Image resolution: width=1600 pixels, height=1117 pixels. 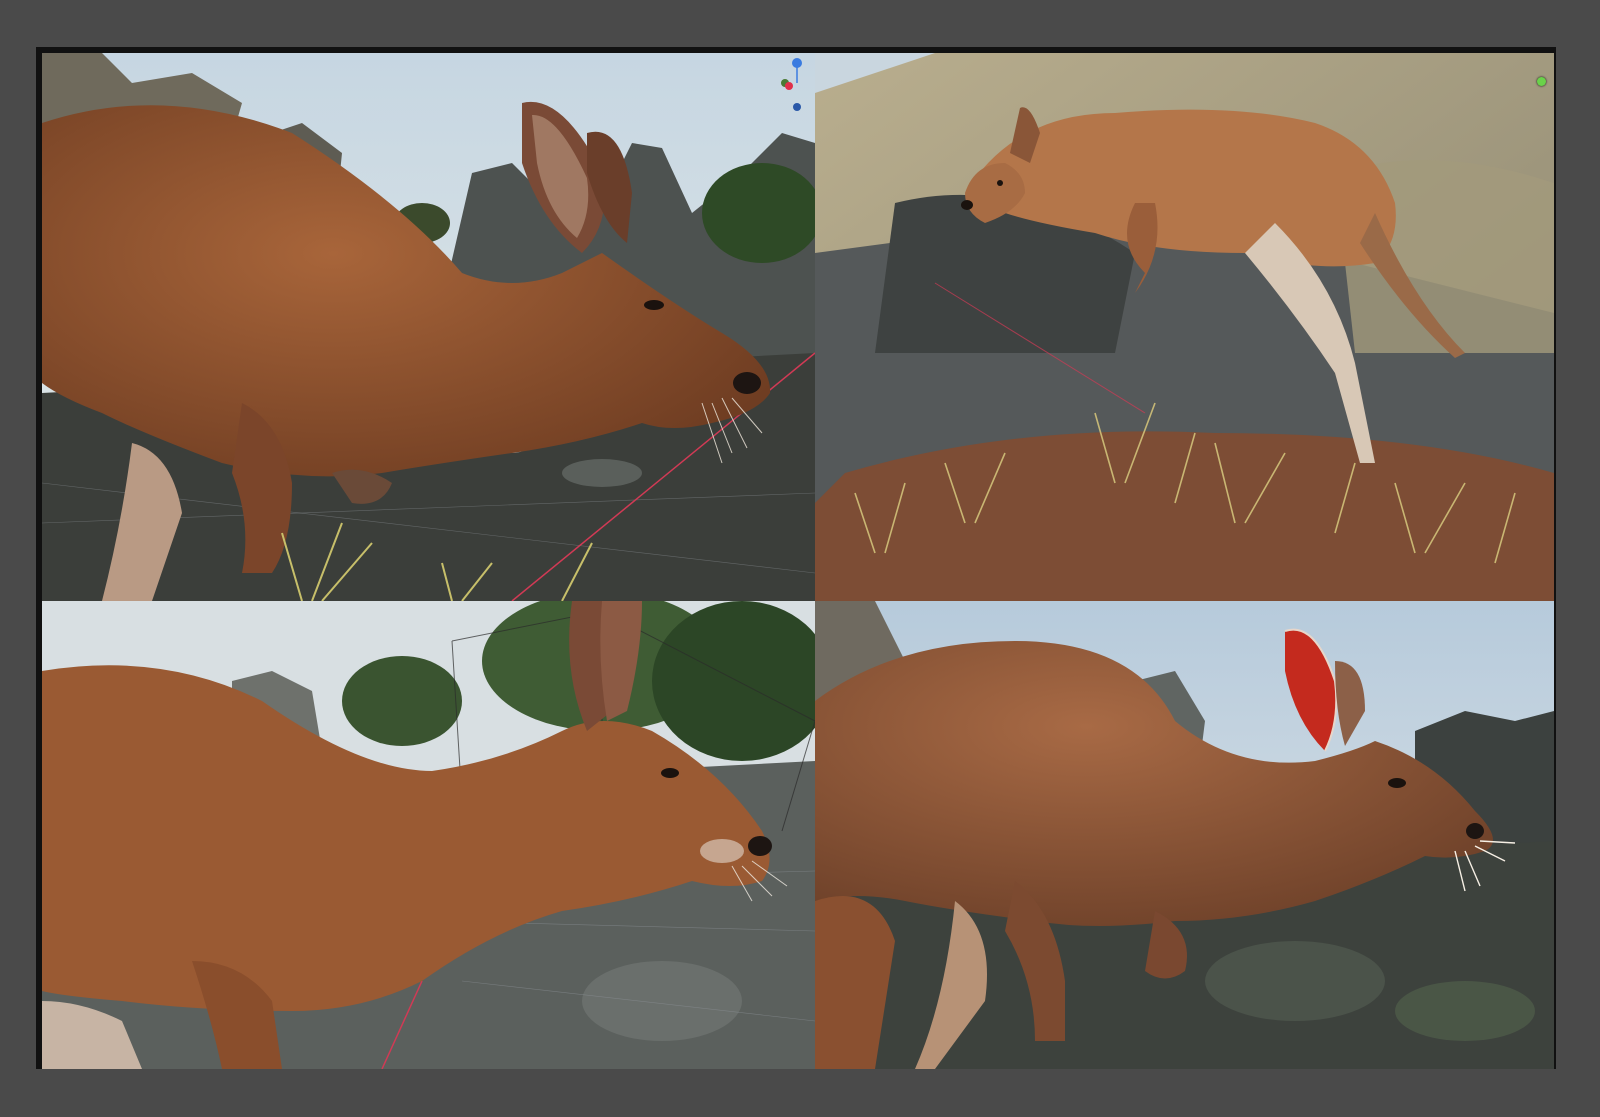 What do you see at coordinates (1541, 81) in the screenshot?
I see `status-indicator-dot` at bounding box center [1541, 81].